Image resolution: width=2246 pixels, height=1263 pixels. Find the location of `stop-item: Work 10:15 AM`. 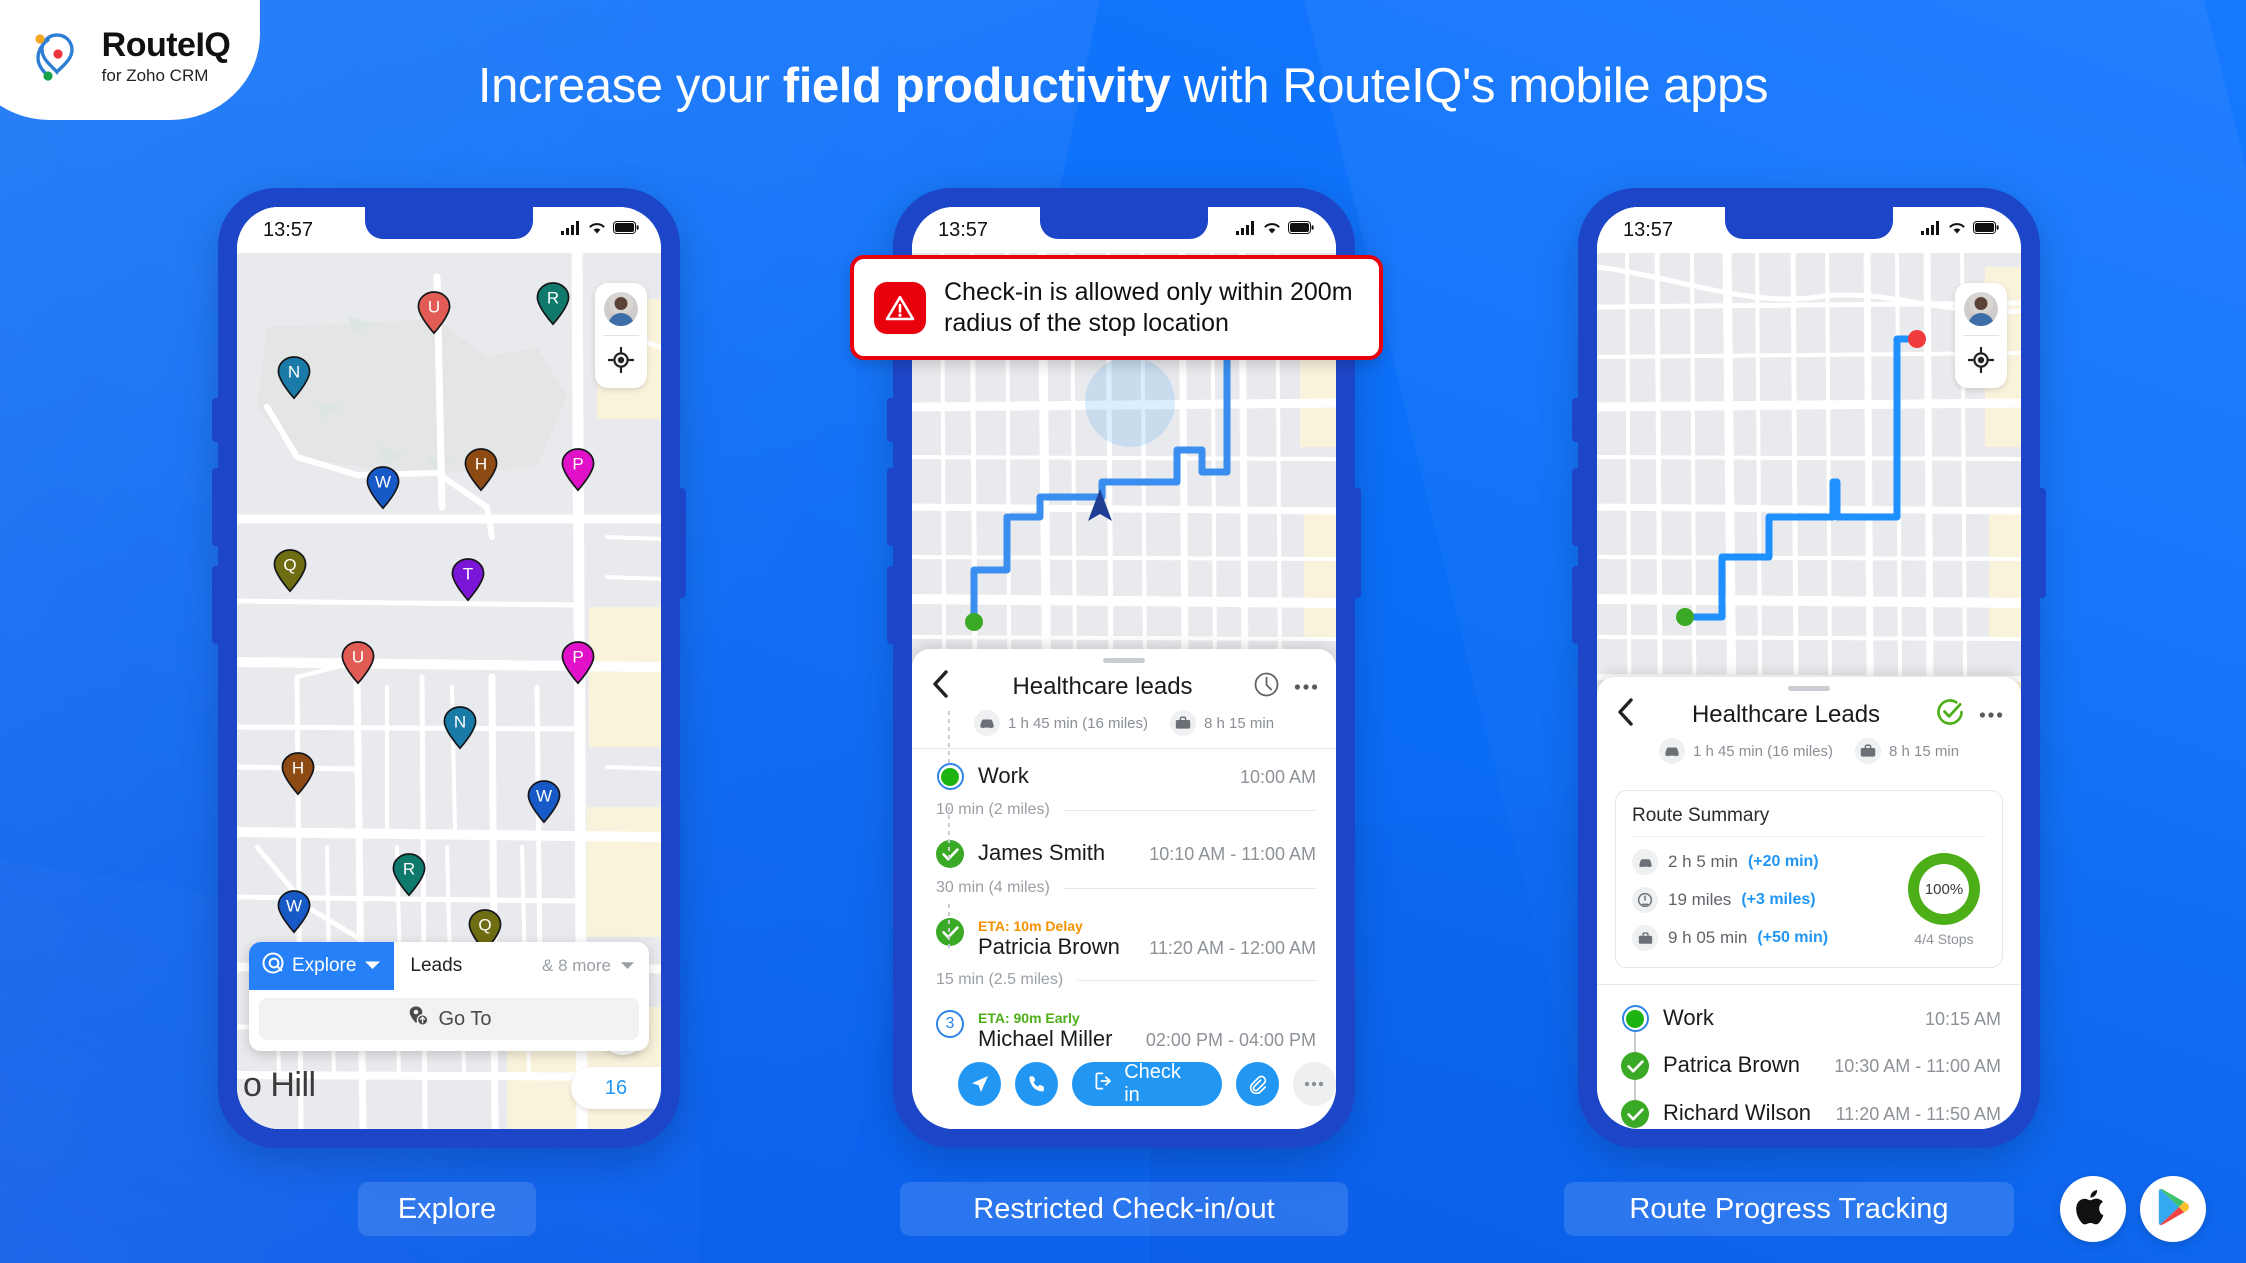

stop-item: Work 10:15 AM is located at coordinates (1809, 1018).